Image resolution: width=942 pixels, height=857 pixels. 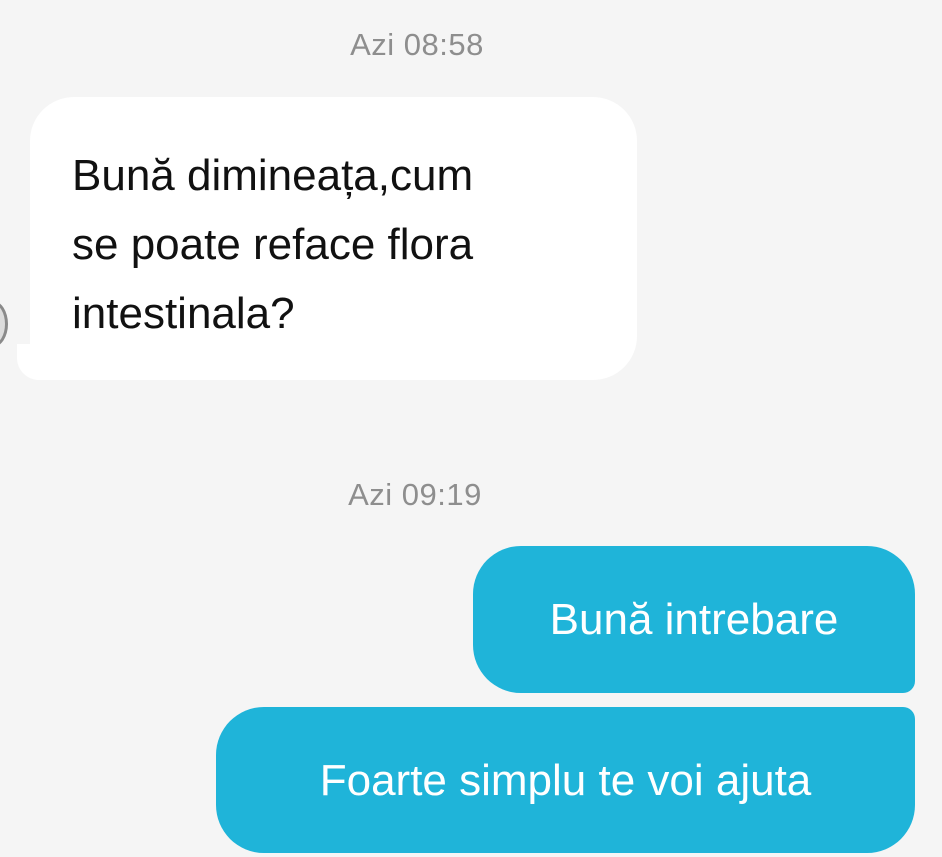 What do you see at coordinates (417, 44) in the screenshot?
I see `message-timestamp: Azi 08:58` at bounding box center [417, 44].